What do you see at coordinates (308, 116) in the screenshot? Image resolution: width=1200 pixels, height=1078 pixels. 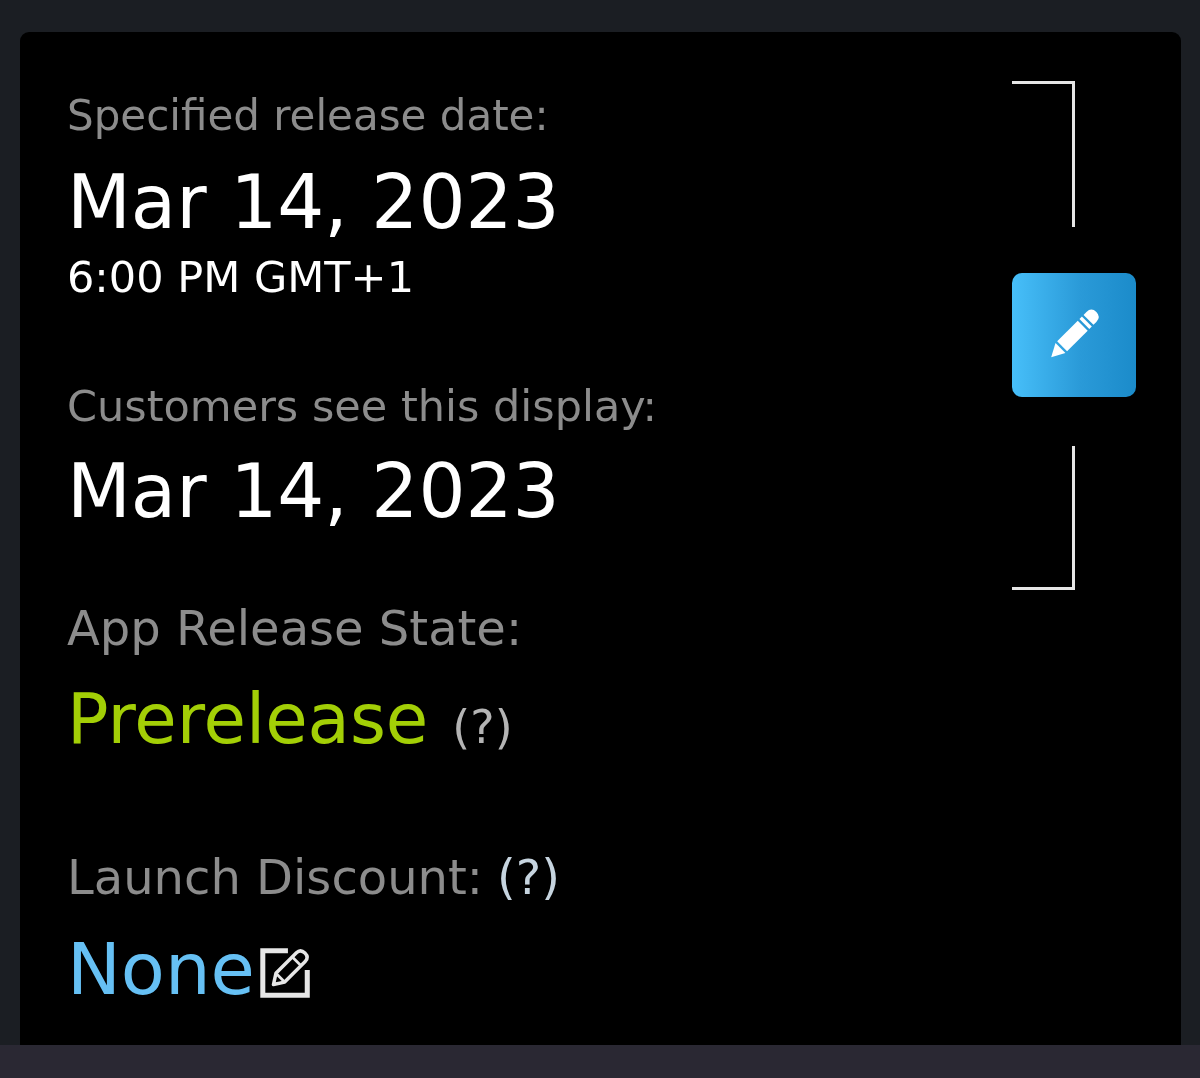 I see `release-date-label: Specified release date:` at bounding box center [308, 116].